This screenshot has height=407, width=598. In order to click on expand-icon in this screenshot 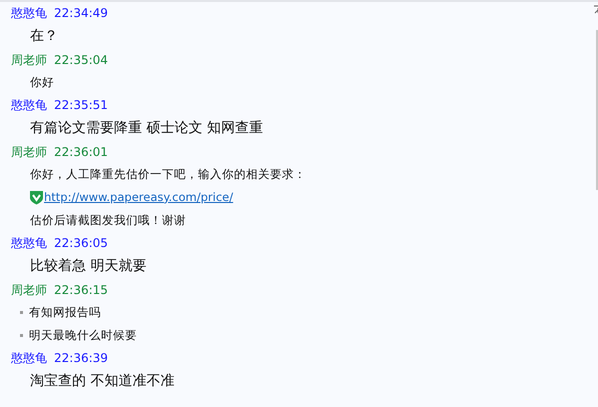, I will do `click(596, 9)`.